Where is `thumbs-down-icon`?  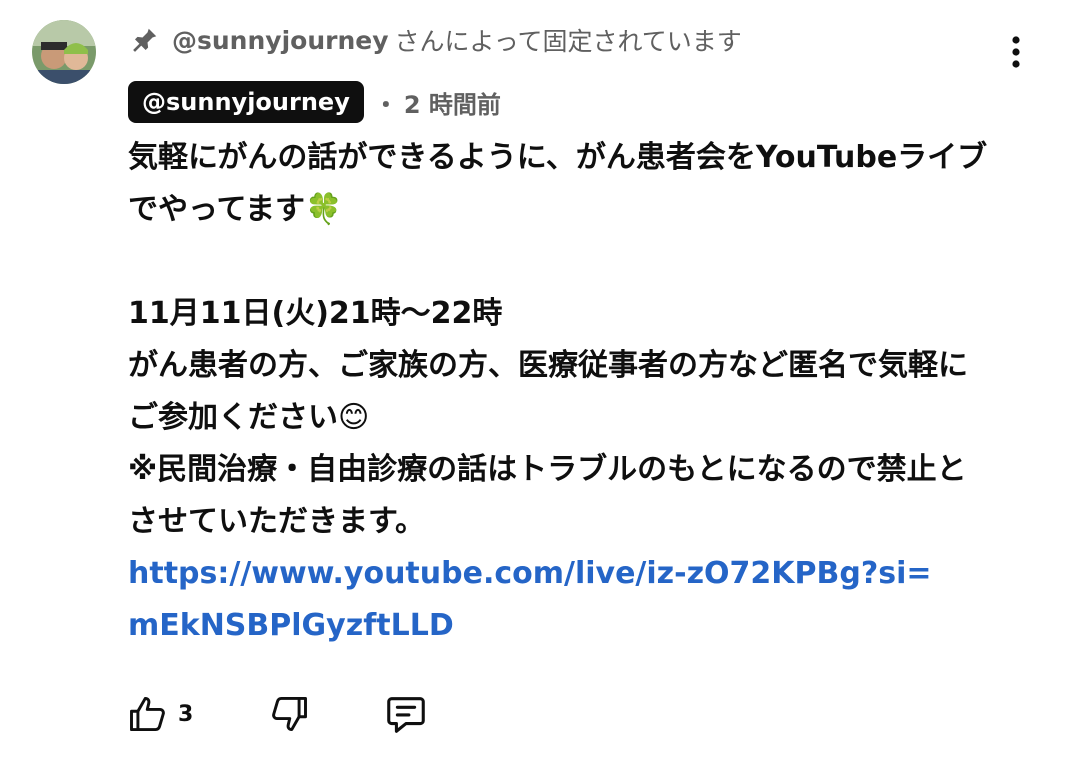 thumbs-down-icon is located at coordinates (290, 714).